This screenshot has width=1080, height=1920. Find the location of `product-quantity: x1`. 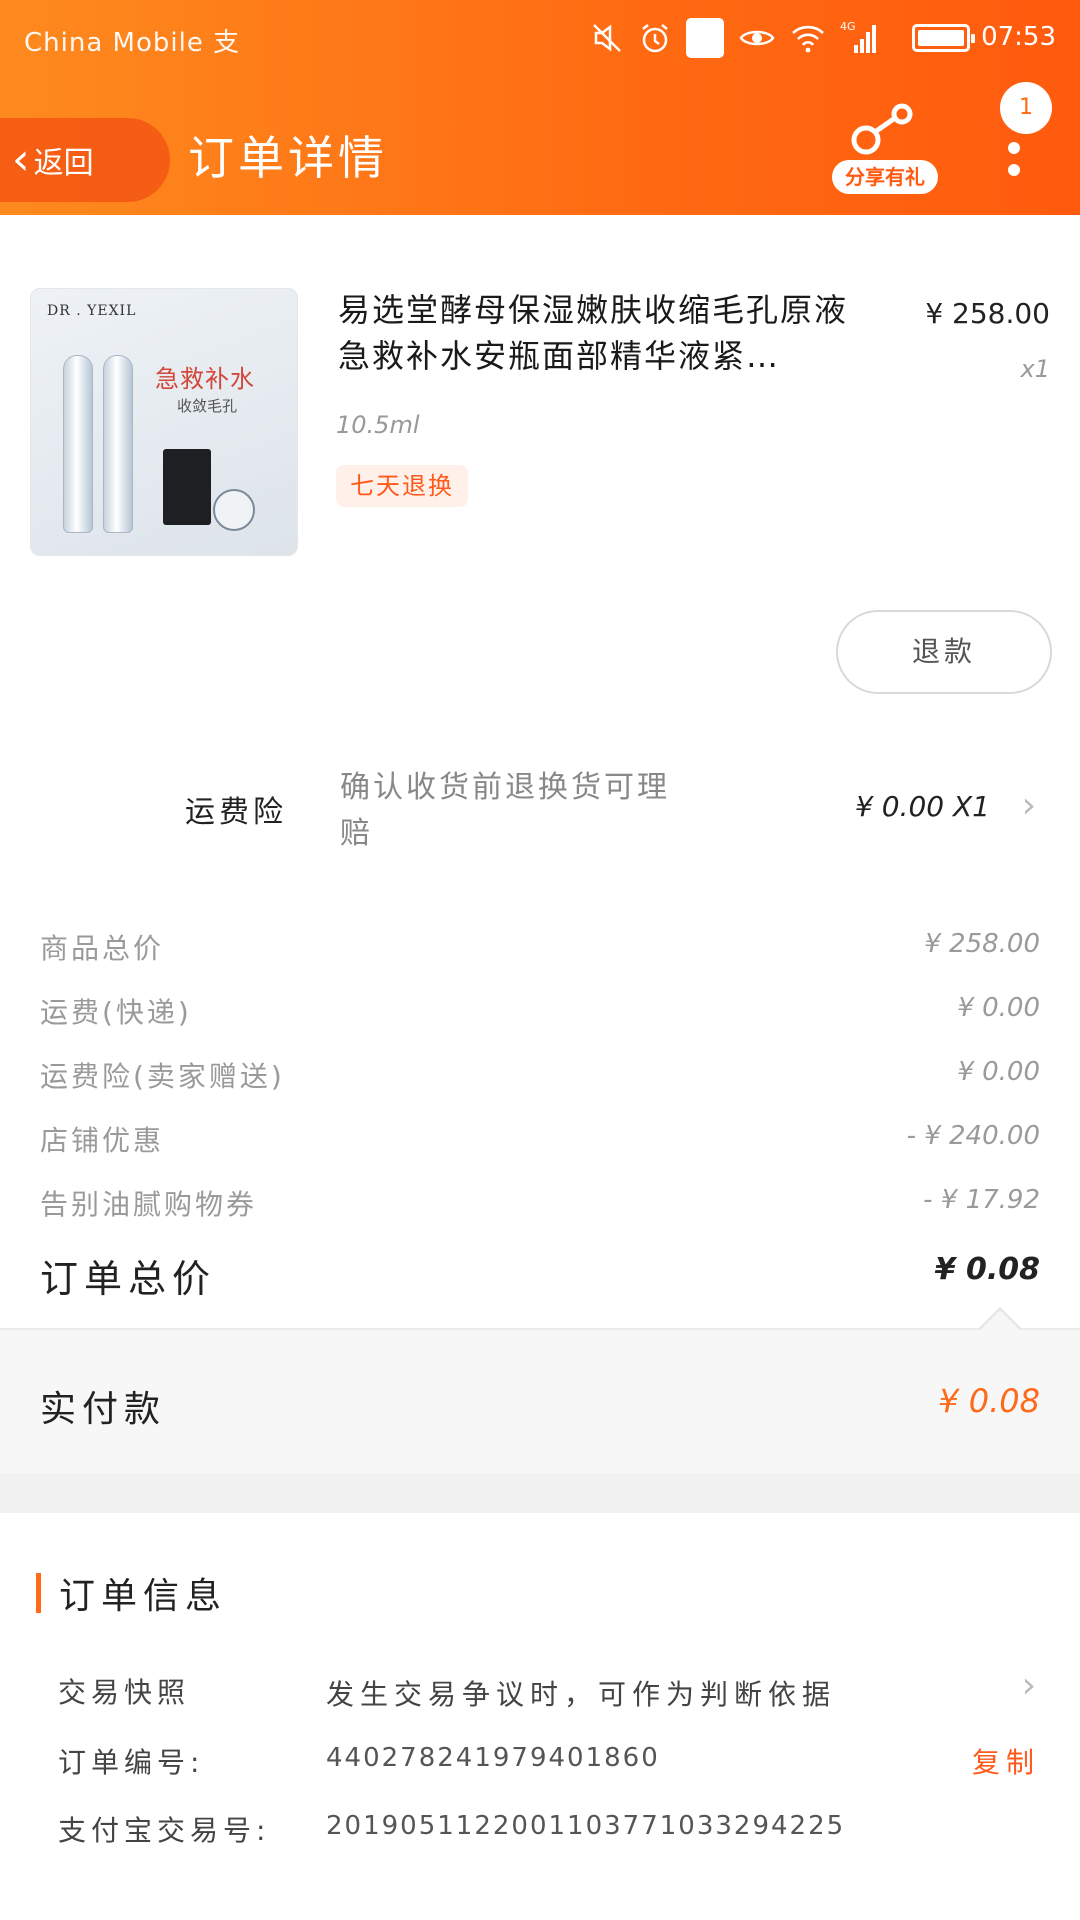

product-quantity: x1 is located at coordinates (1035, 369).